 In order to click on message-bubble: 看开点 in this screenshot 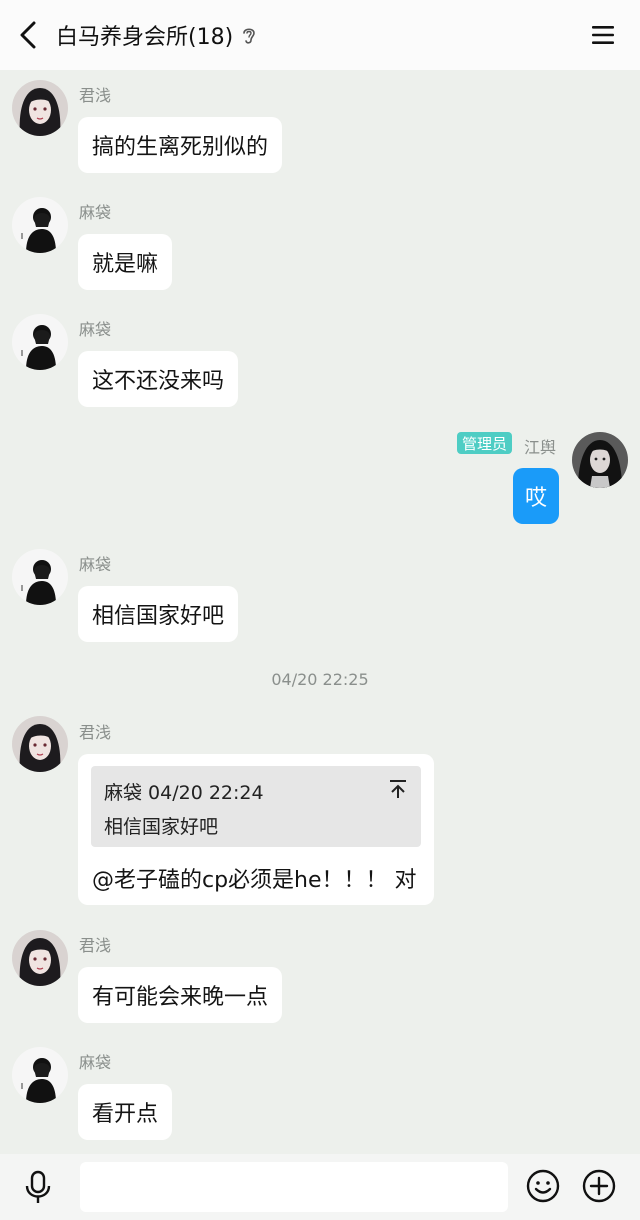, I will do `click(125, 1112)`.